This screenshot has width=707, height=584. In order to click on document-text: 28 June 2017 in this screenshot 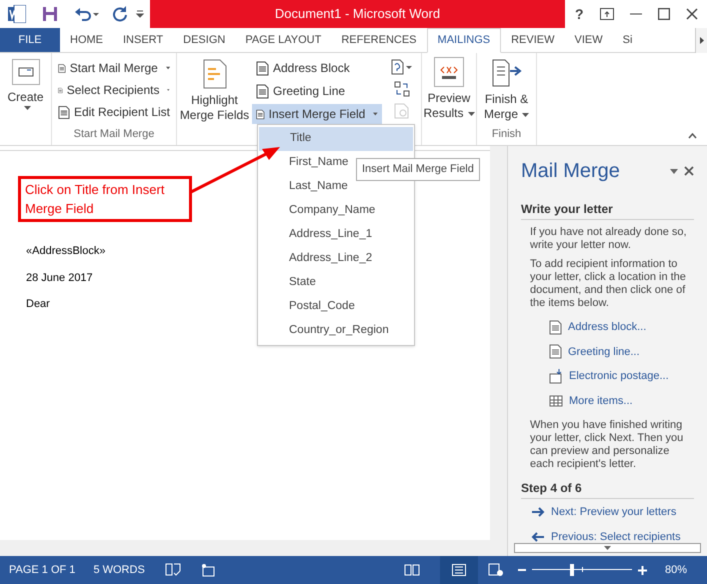, I will do `click(59, 278)`.